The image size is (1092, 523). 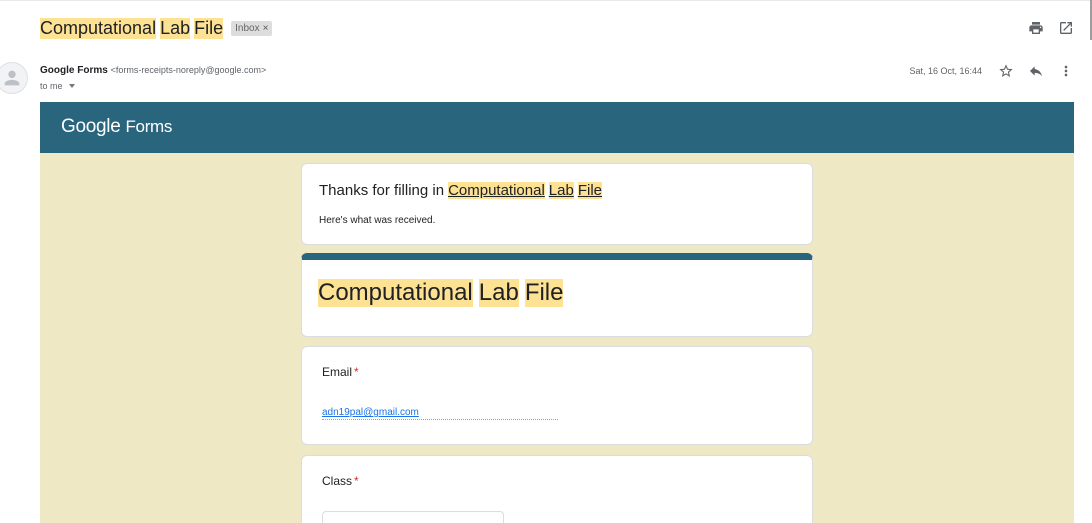 I want to click on question-card-class: Class *, so click(x=557, y=489).